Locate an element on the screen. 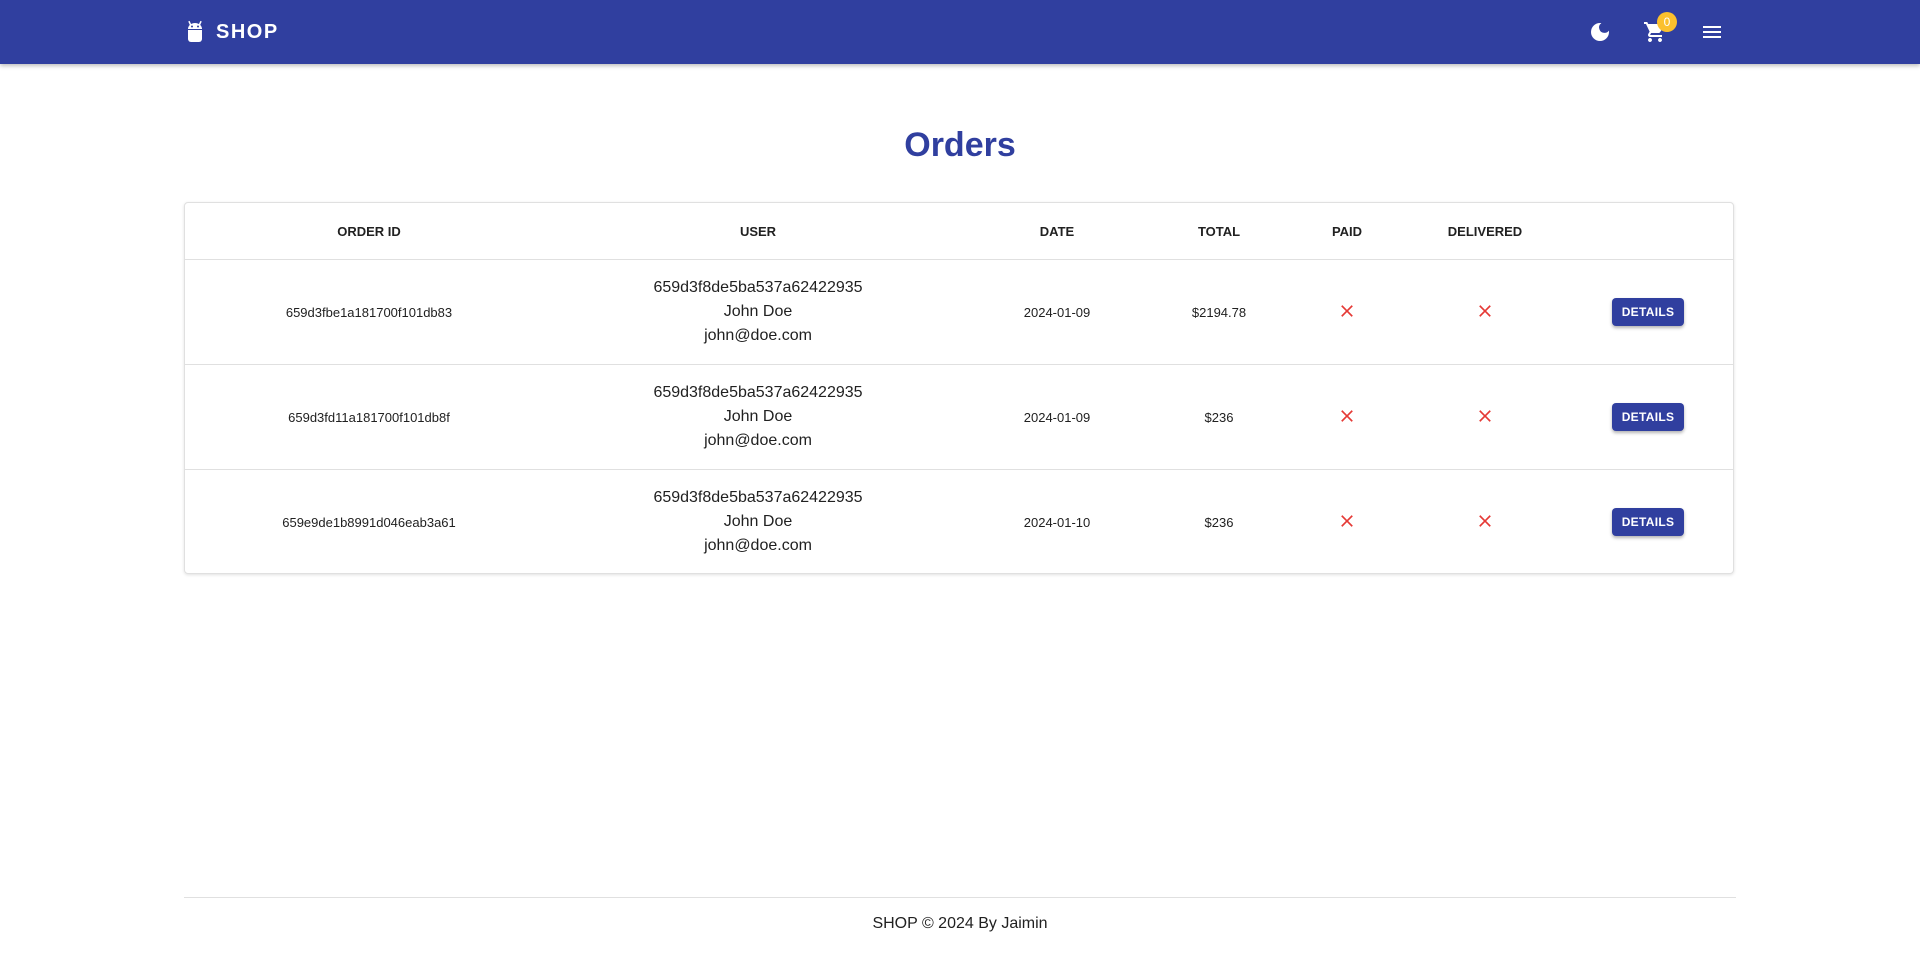 The height and width of the screenshot is (954, 1920). order-id-cell: 659d3fd11a181700f101db8f is located at coordinates (369, 417).